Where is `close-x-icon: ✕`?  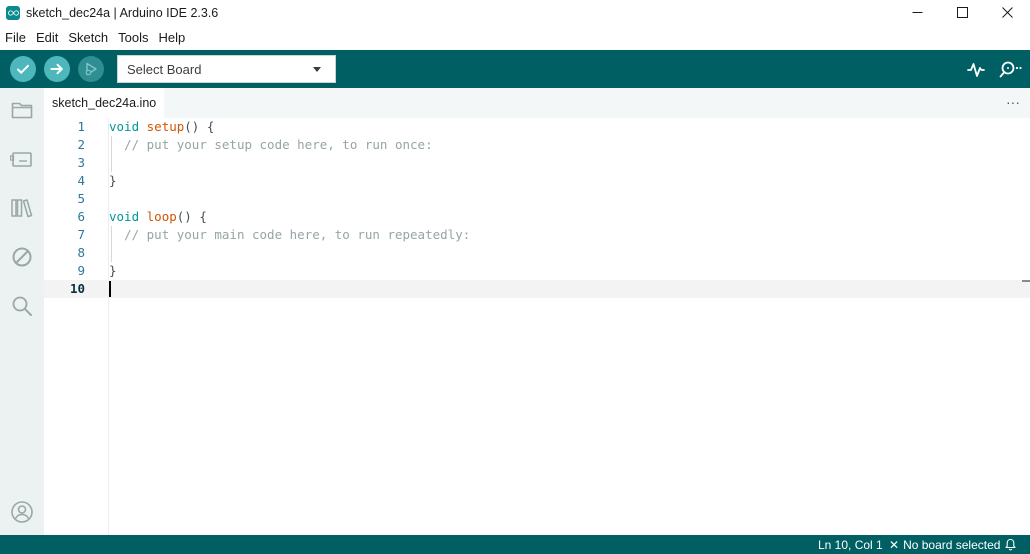 close-x-icon: ✕ is located at coordinates (894, 545).